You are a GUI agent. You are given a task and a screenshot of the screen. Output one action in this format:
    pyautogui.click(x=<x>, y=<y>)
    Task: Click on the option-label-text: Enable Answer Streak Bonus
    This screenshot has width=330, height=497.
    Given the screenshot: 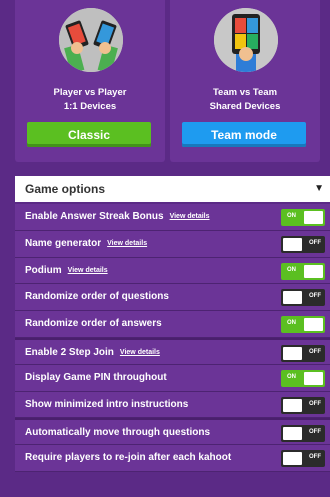 What is the action you would take?
    pyautogui.click(x=94, y=216)
    